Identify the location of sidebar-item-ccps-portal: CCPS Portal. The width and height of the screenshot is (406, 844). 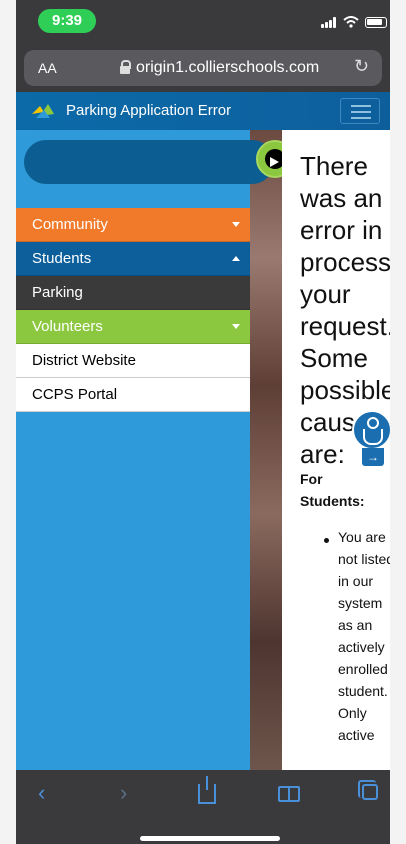
(133, 395).